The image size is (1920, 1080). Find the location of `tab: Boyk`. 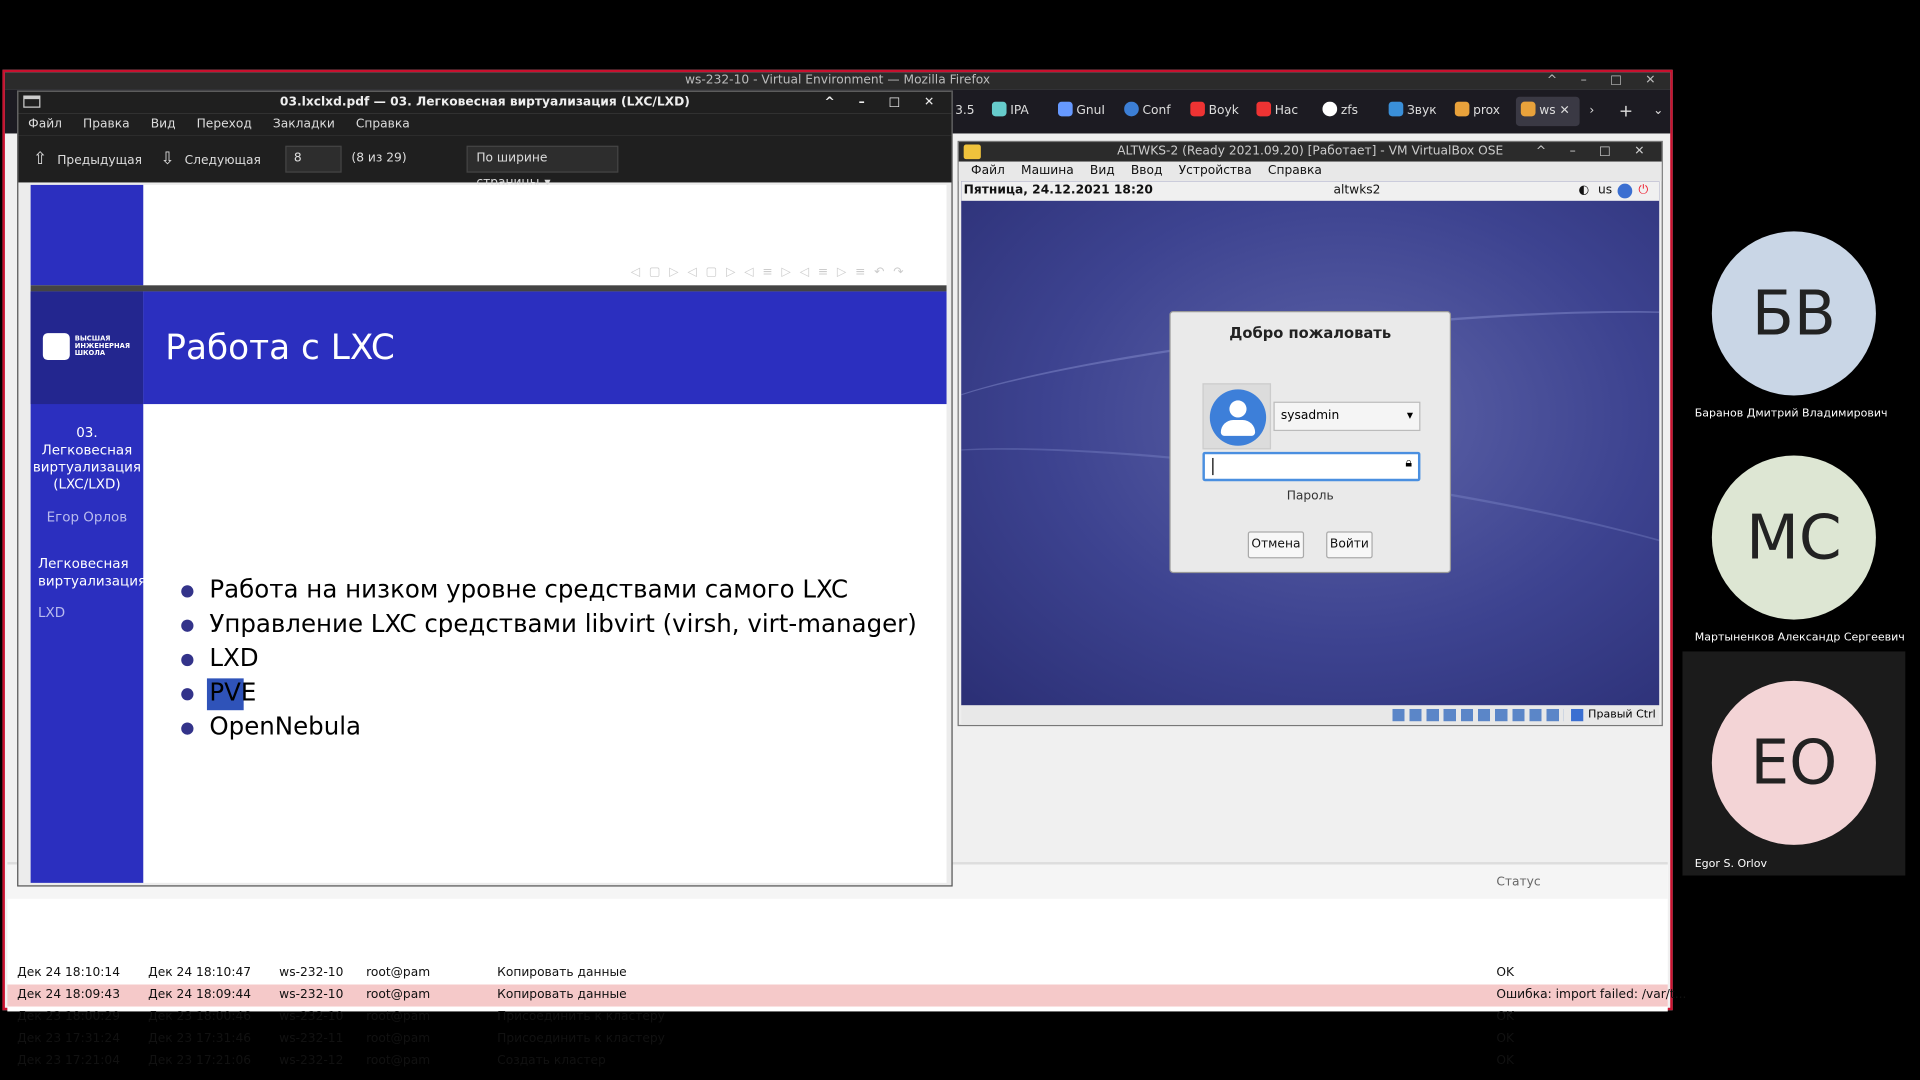

tab: Boyk is located at coordinates (1218, 111).